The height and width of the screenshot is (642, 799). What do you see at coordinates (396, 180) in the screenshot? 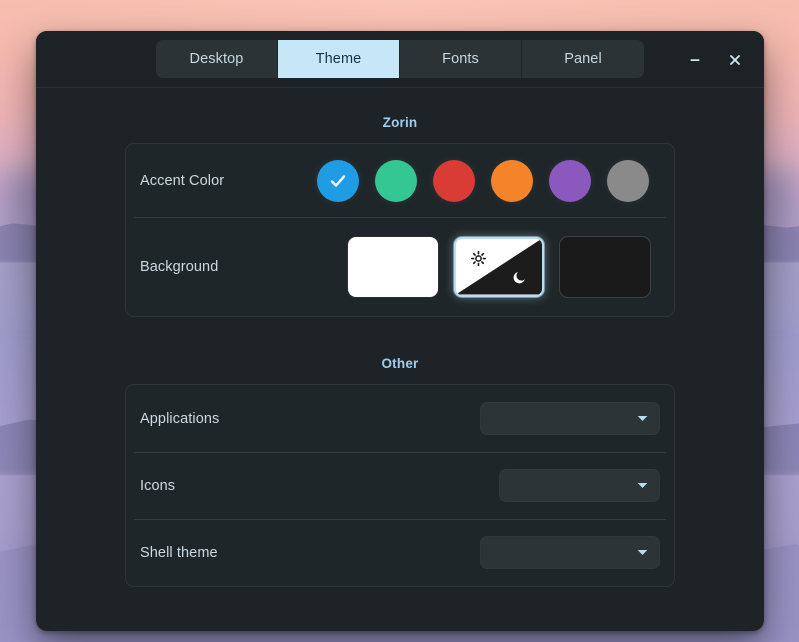
I see `accent-swatch-green` at bounding box center [396, 180].